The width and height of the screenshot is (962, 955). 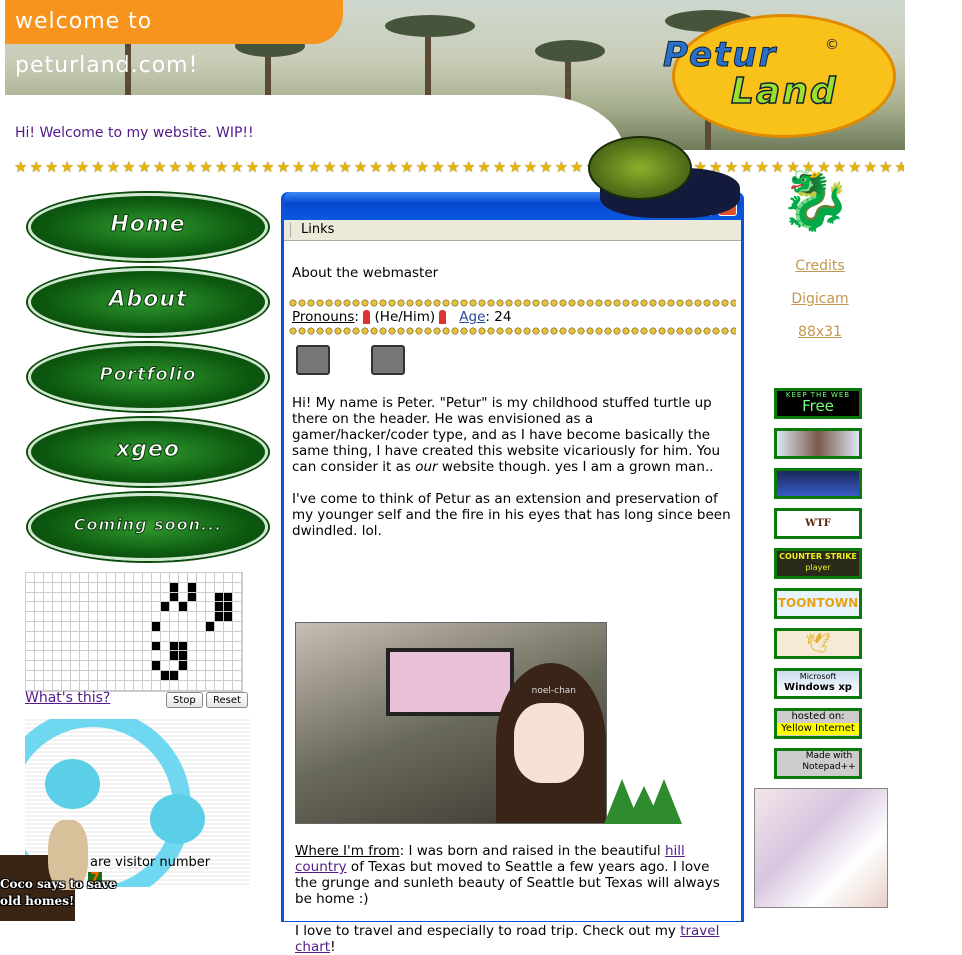 What do you see at coordinates (148, 227) in the screenshot?
I see `nav-home-button: Home` at bounding box center [148, 227].